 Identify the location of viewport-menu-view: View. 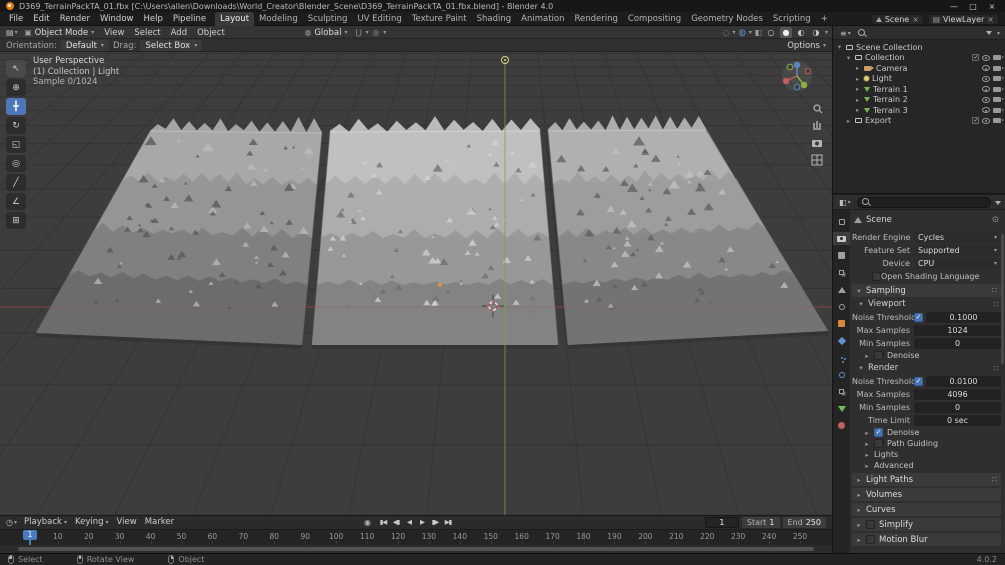
(114, 33).